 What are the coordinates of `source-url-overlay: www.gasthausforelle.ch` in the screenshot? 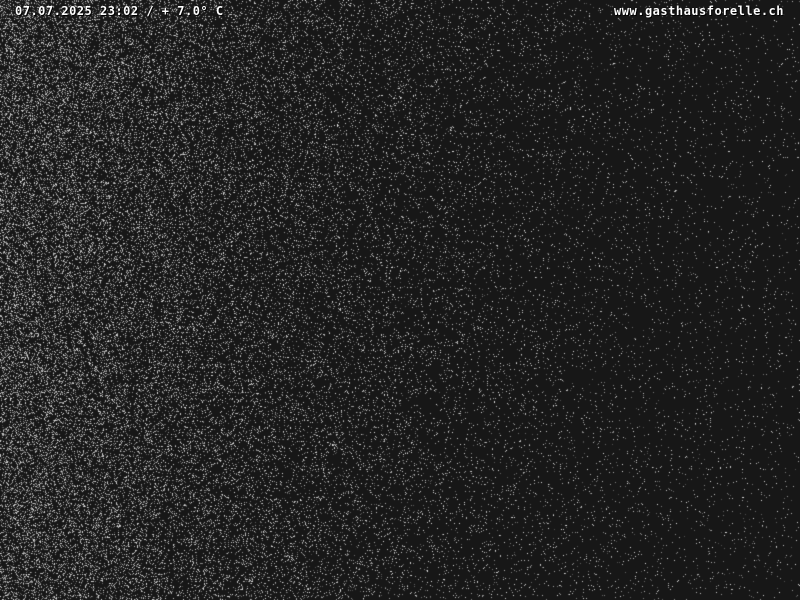 It's located at (699, 11).